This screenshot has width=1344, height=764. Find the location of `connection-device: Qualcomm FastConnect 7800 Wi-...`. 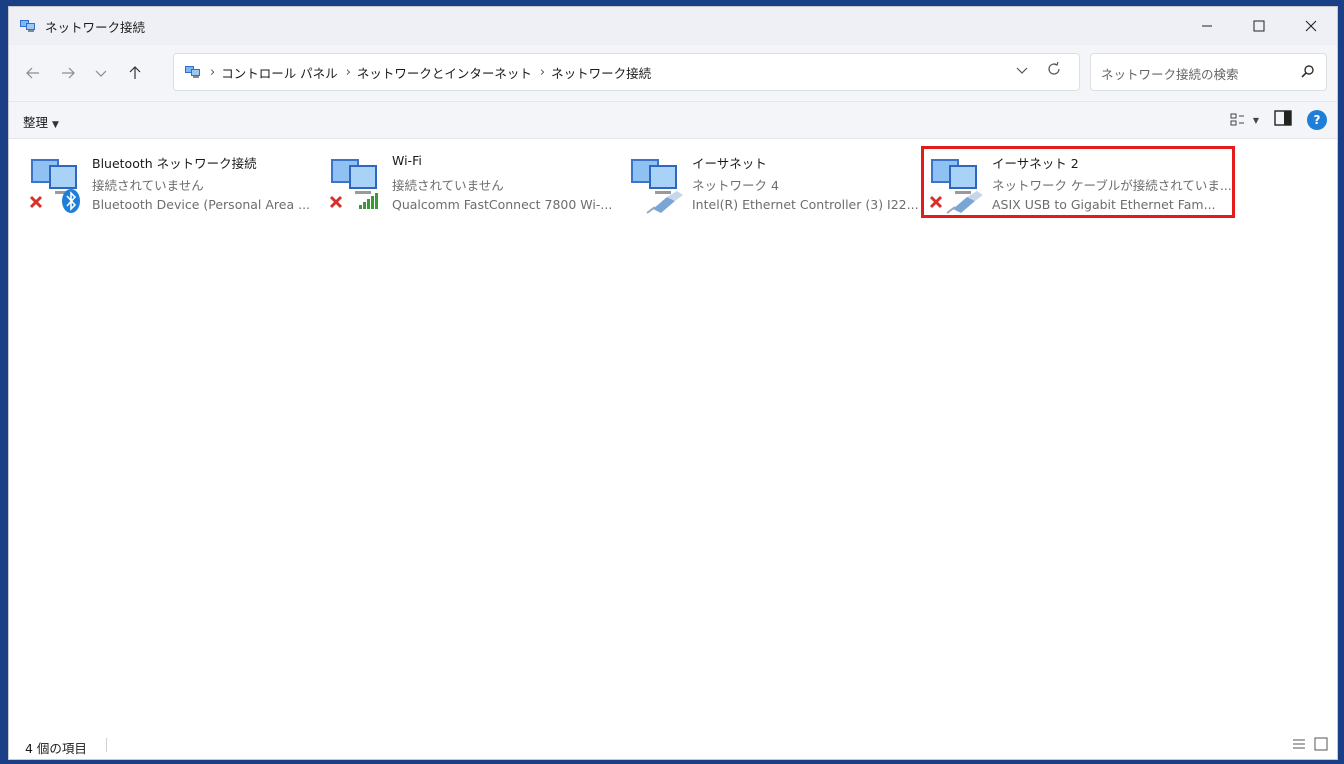

connection-device: Qualcomm FastConnect 7800 Wi-... is located at coordinates (502, 204).